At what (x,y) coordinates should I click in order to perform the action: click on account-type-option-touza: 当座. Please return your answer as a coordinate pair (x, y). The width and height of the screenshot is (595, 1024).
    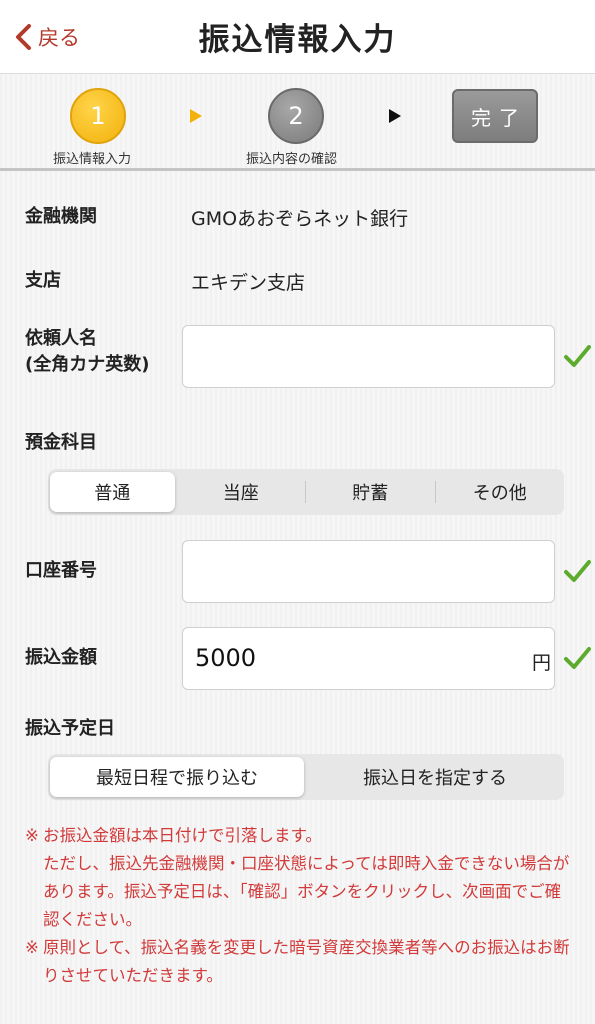
    Looking at the image, I should click on (241, 492).